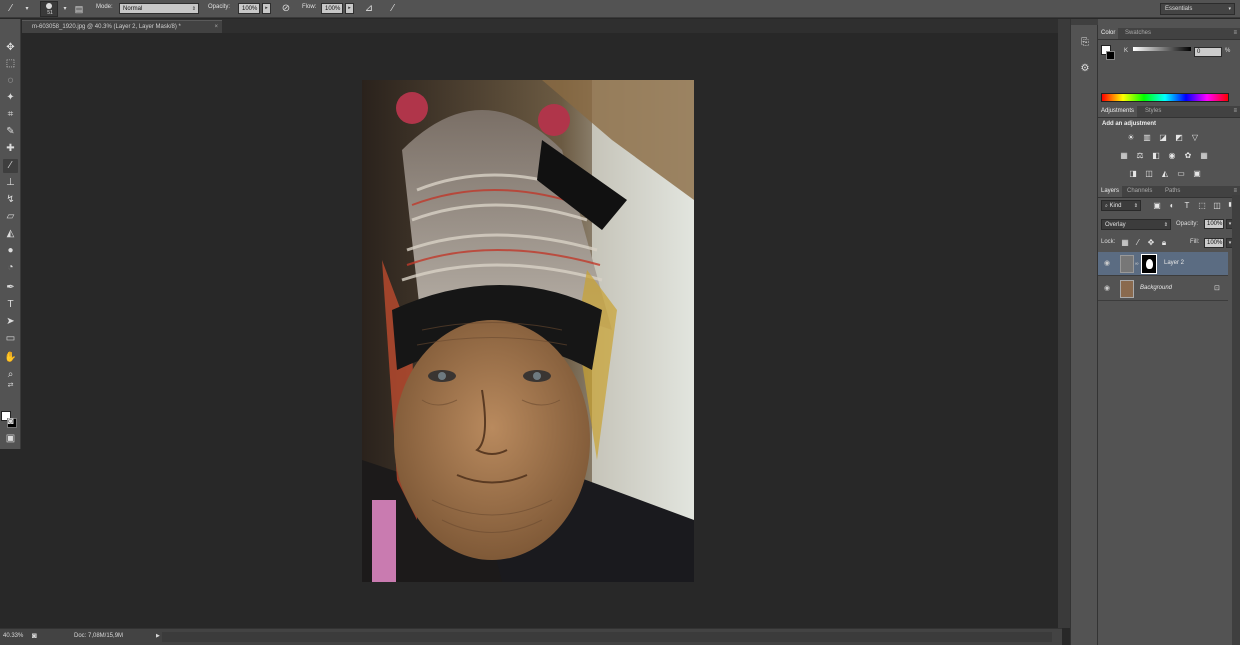  I want to click on pressure-opacity-icon: ⊘, so click(286, 9).